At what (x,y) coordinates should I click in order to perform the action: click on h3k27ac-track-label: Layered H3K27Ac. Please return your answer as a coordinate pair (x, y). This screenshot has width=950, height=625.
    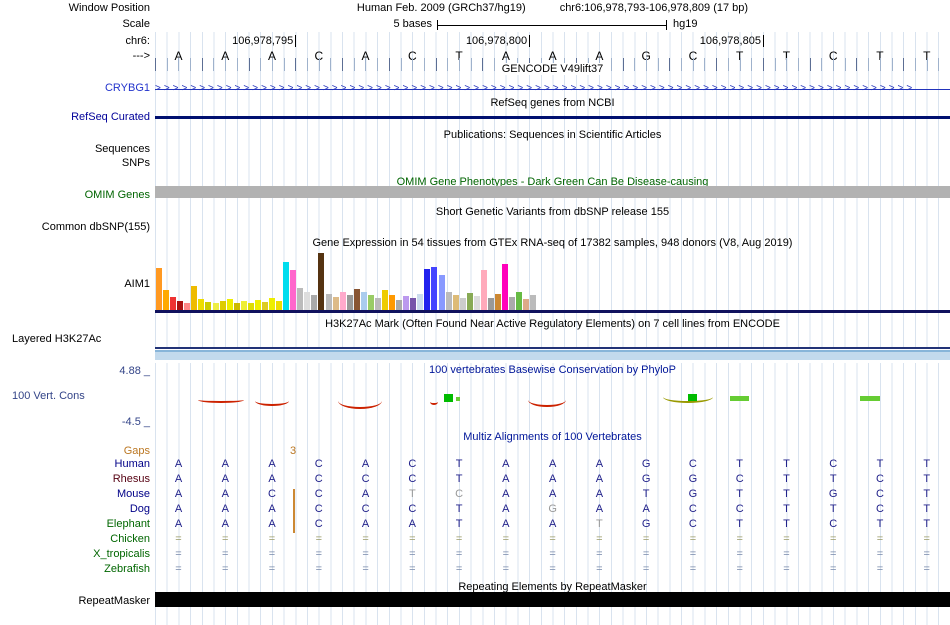
    Looking at the image, I should click on (56, 339).